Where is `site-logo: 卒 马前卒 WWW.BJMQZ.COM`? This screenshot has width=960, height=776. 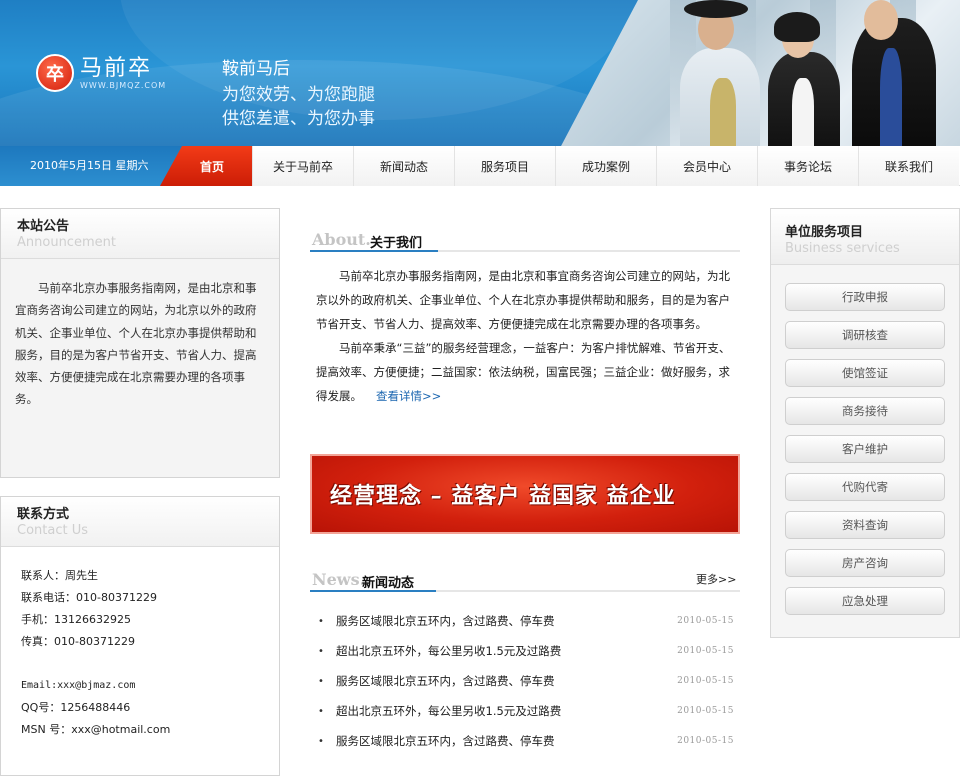 site-logo: 卒 马前卒 WWW.BJMQZ.COM is located at coordinates (101, 73).